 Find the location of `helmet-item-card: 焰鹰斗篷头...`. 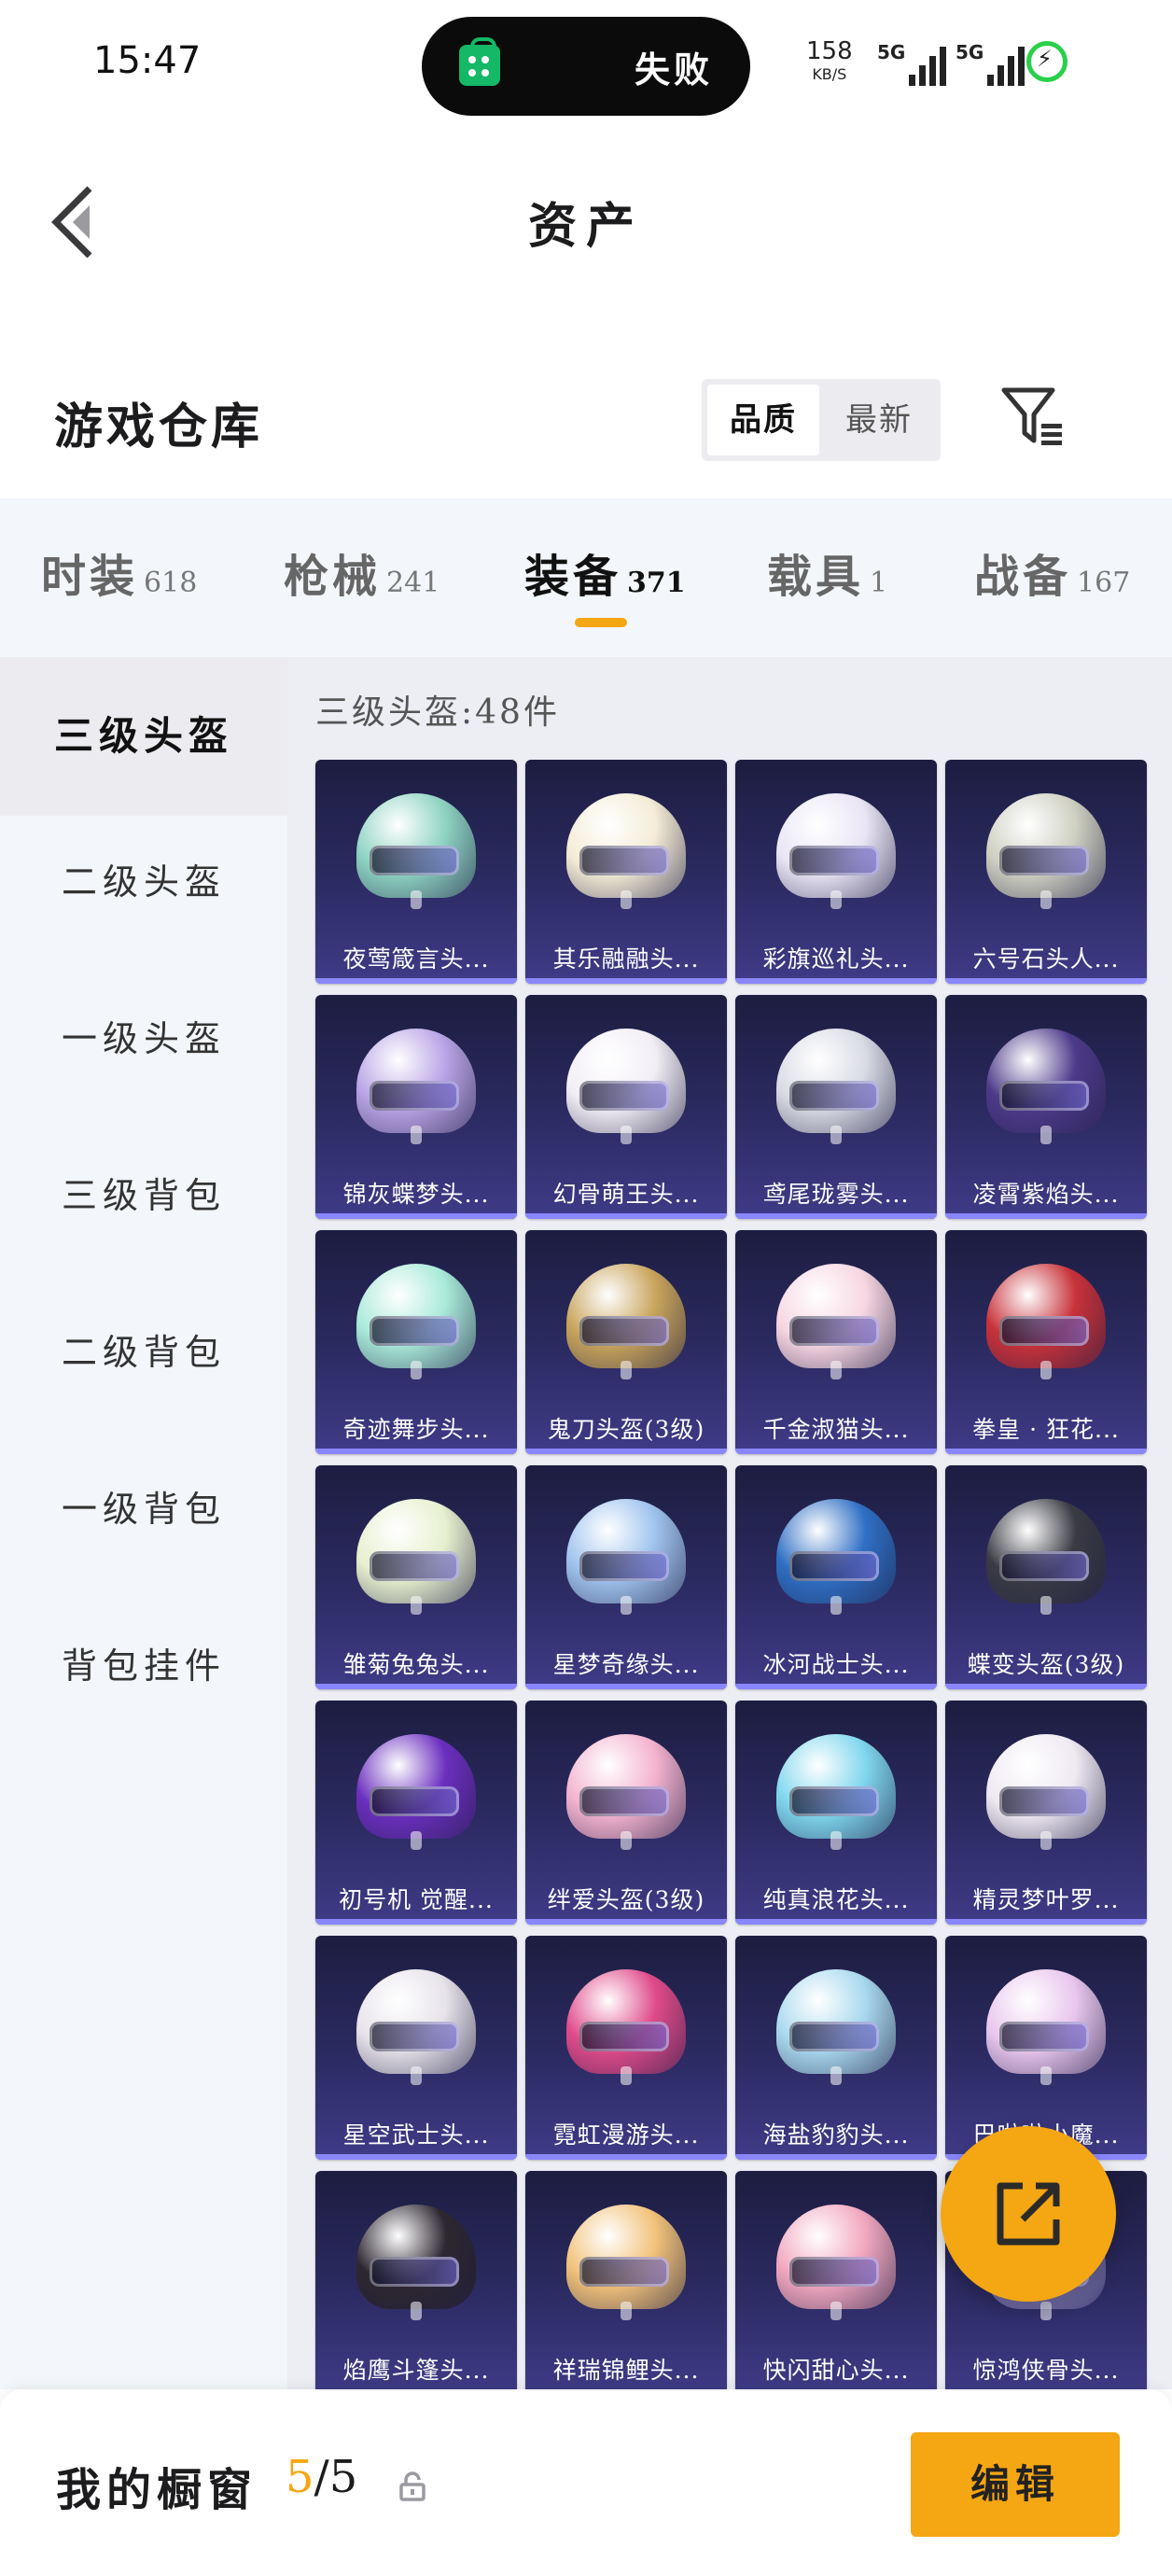

helmet-item-card: 焰鹰斗篷头... is located at coordinates (416, 2280).